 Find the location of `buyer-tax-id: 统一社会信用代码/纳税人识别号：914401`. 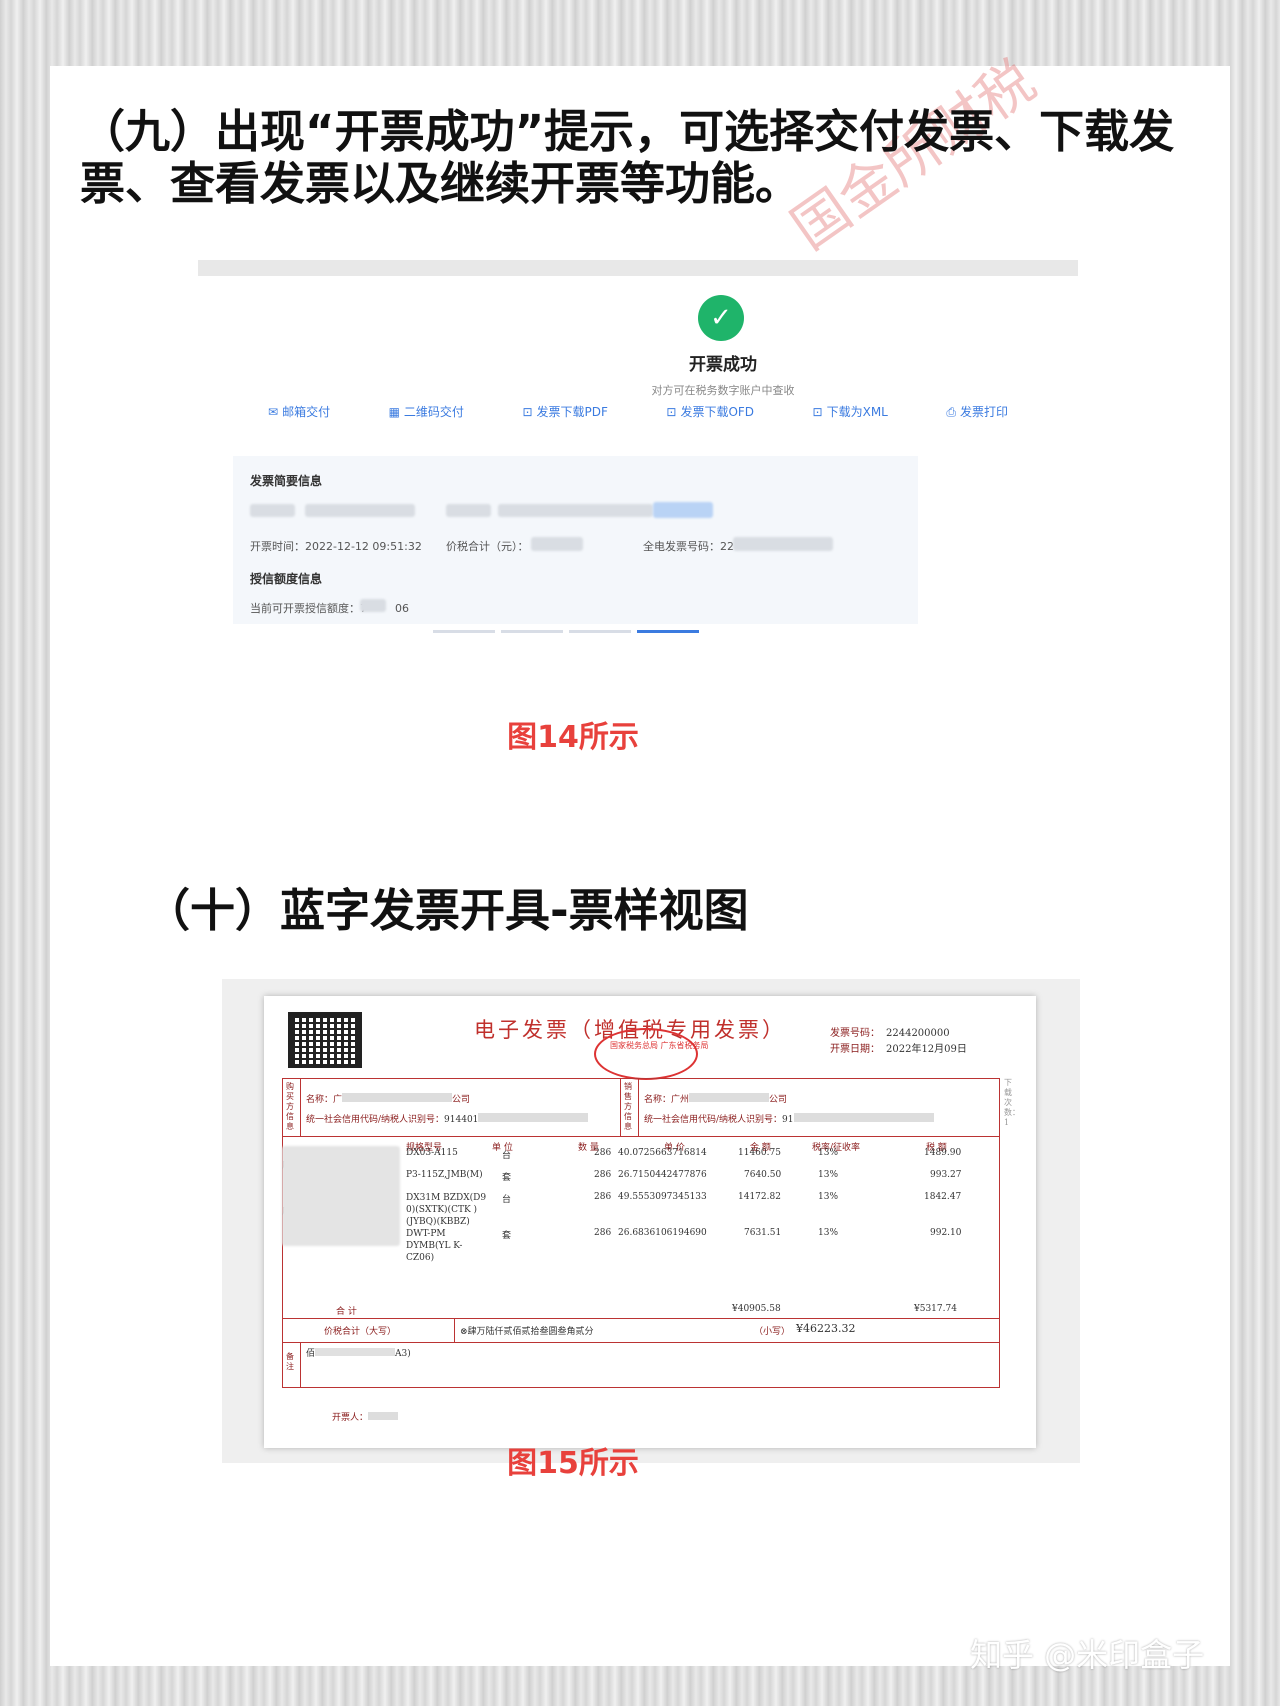

buyer-tax-id: 统一社会信用代码/纳税人识别号：914401 is located at coordinates (447, 1118).